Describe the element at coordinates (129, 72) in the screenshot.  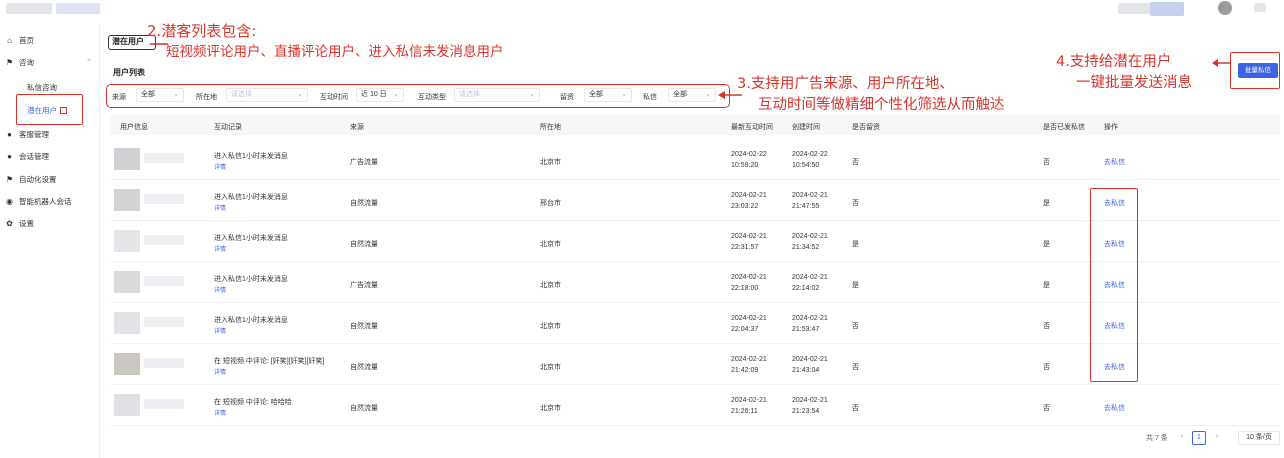
I see `list-title: 用户列表` at that location.